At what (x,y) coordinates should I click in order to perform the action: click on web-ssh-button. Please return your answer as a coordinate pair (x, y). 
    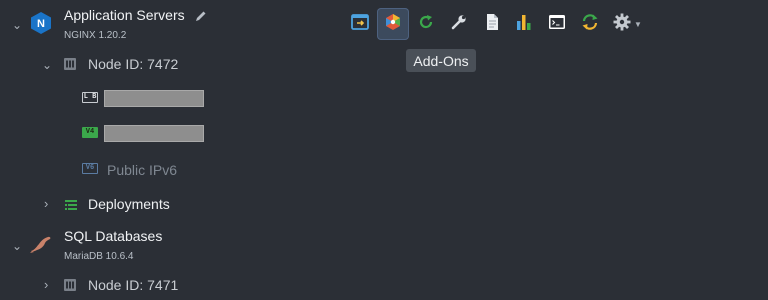
    Looking at the image, I should click on (557, 24).